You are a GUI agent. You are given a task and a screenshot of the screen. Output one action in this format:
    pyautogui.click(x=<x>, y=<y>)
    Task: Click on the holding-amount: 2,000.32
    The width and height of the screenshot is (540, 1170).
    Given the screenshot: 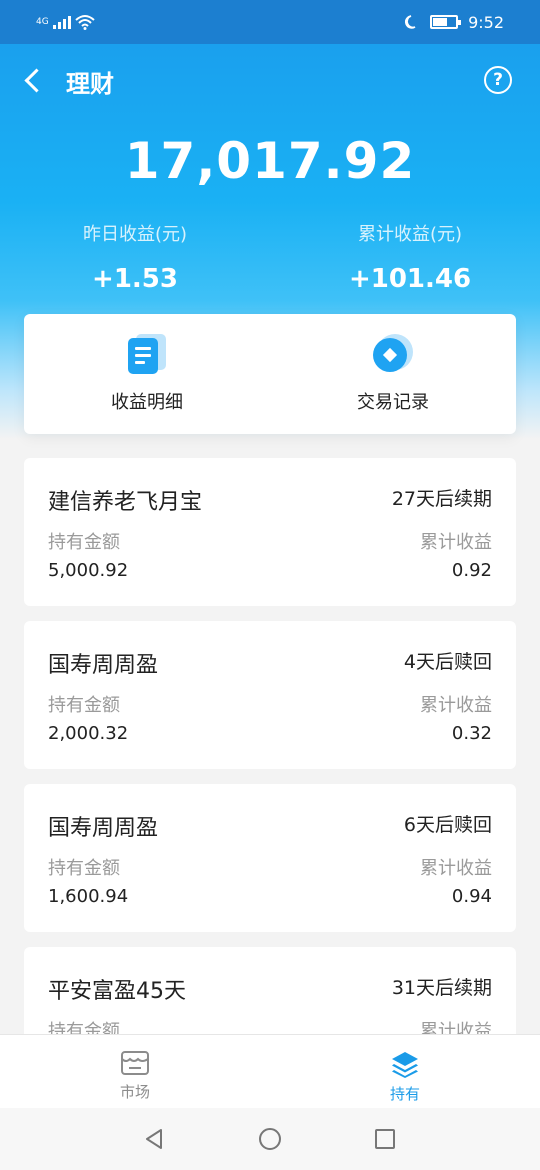 What is the action you would take?
    pyautogui.click(x=88, y=733)
    